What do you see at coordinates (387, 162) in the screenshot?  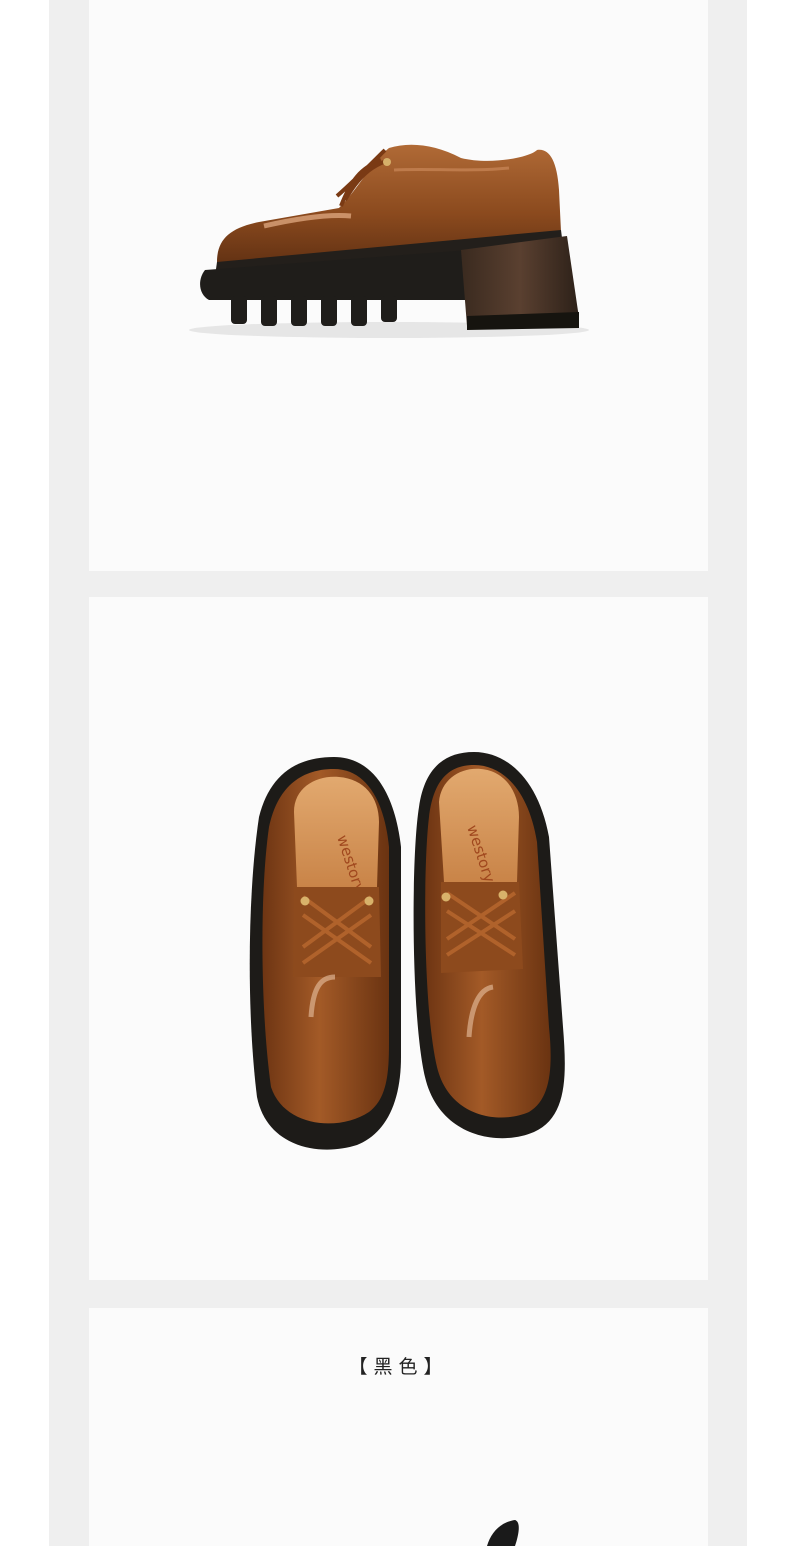 I see `eyelet-icon` at bounding box center [387, 162].